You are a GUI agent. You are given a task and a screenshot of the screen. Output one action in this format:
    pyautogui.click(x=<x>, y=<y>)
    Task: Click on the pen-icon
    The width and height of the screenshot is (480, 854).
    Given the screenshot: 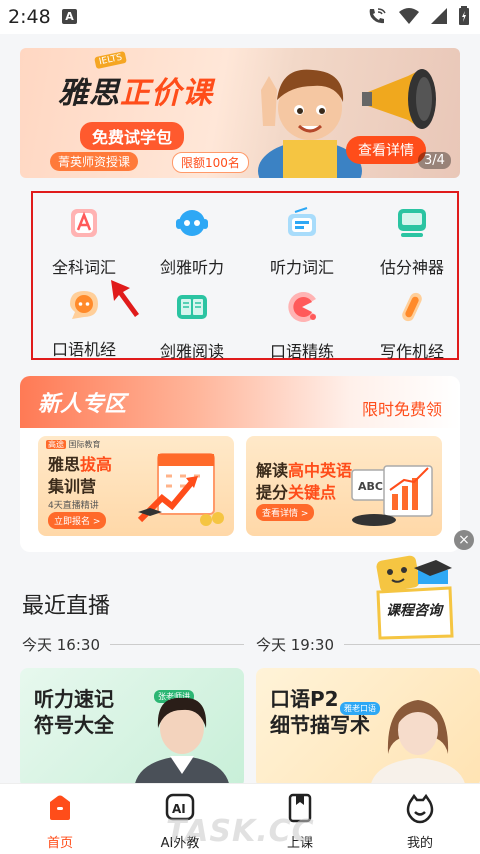 What is the action you would take?
    pyautogui.click(x=412, y=307)
    